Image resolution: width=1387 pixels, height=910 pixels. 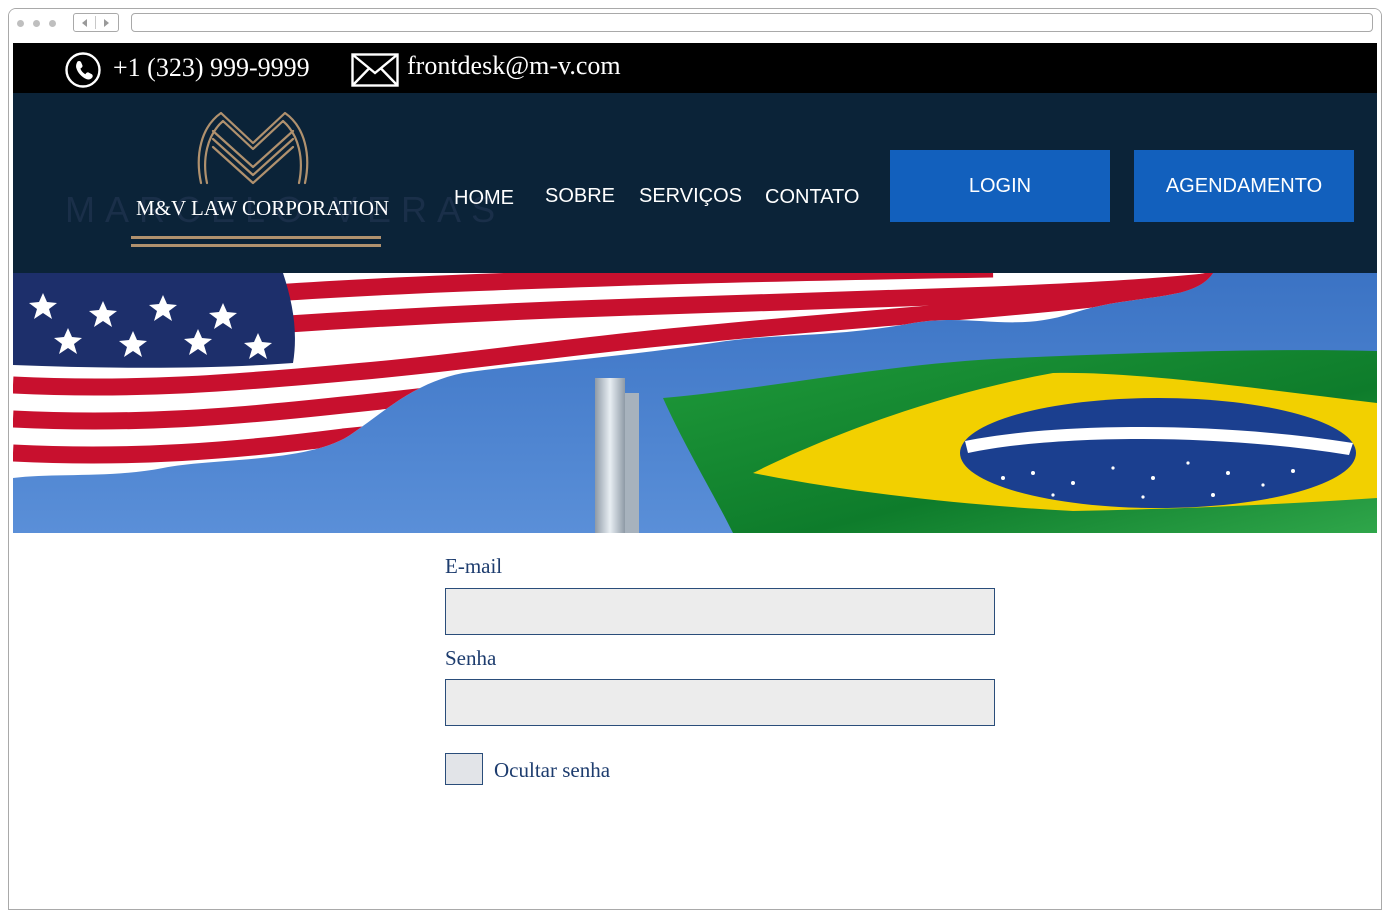 I want to click on browser-nav-buttons, so click(x=96, y=22).